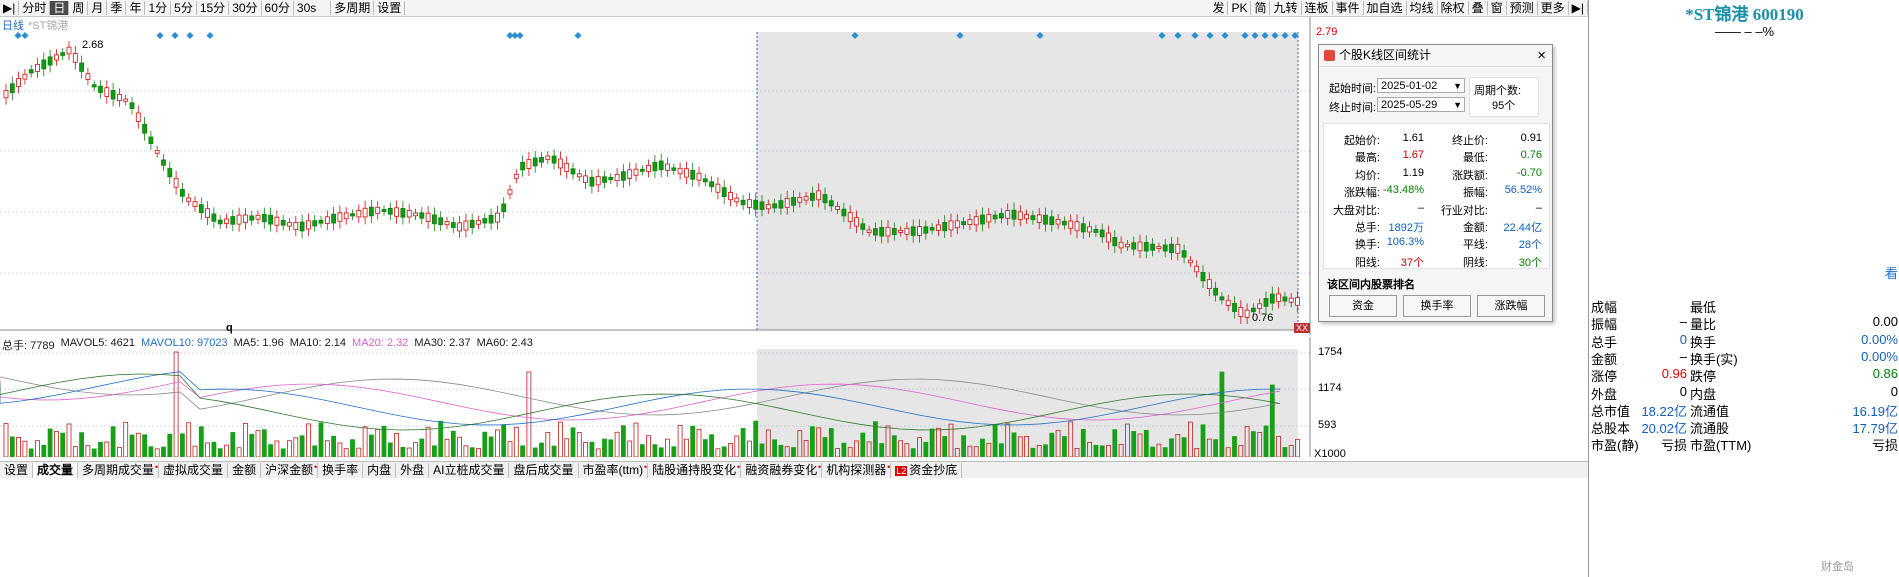 Image resolution: width=1899 pixels, height=577 pixels. Describe the element at coordinates (1885, 374) in the screenshot. I see `quote-value: 0.86` at that location.